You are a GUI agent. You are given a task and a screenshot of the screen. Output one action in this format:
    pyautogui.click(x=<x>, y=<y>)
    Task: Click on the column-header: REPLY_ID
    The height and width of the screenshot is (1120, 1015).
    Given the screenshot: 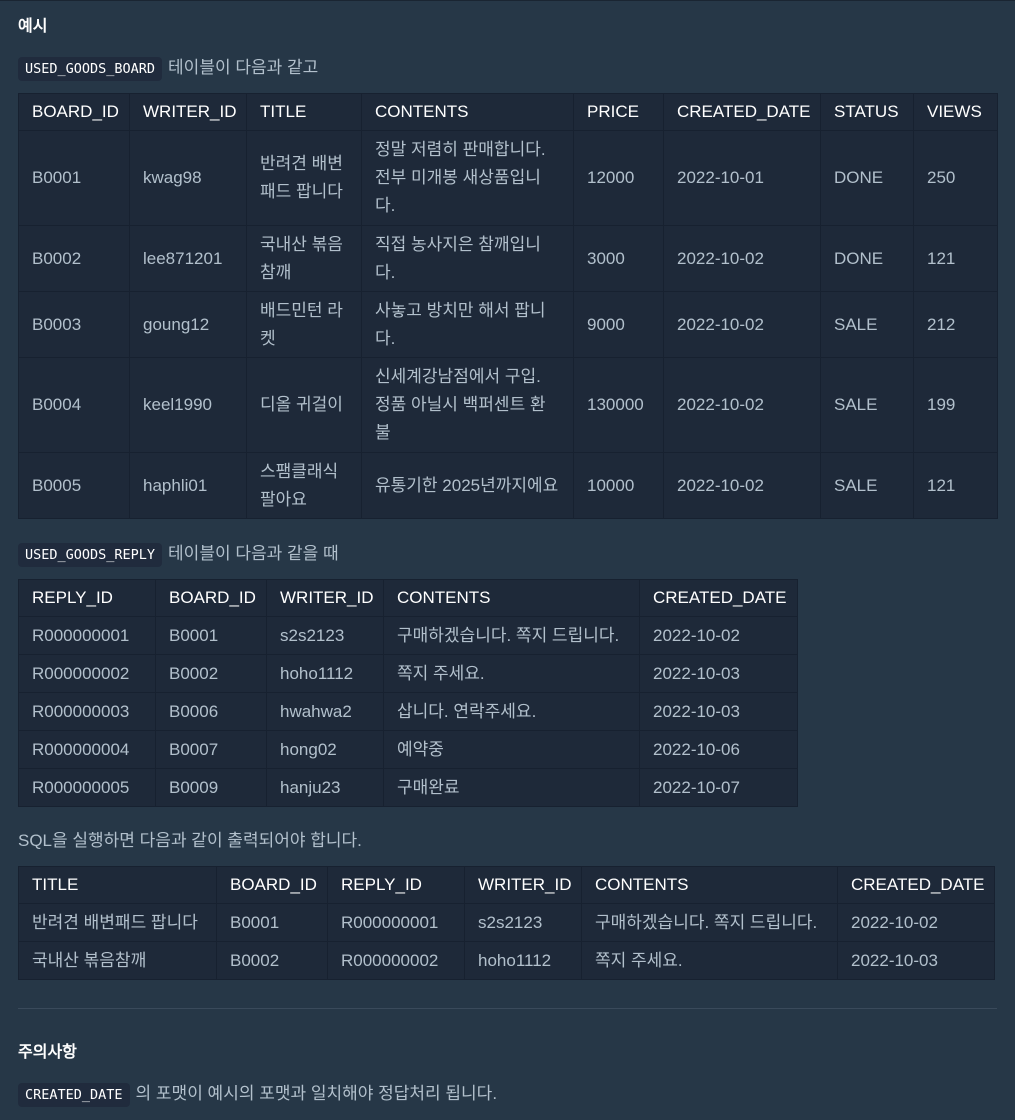 What is the action you would take?
    pyautogui.click(x=87, y=598)
    